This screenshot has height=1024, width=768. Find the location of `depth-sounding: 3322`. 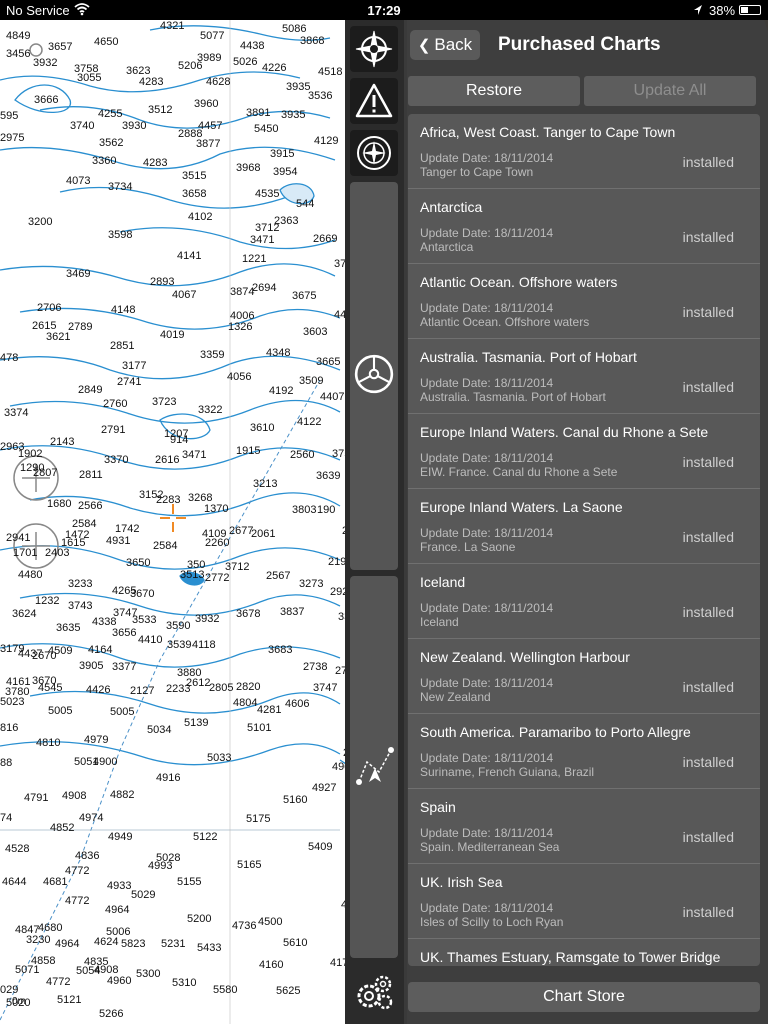

depth-sounding: 3322 is located at coordinates (210, 410).